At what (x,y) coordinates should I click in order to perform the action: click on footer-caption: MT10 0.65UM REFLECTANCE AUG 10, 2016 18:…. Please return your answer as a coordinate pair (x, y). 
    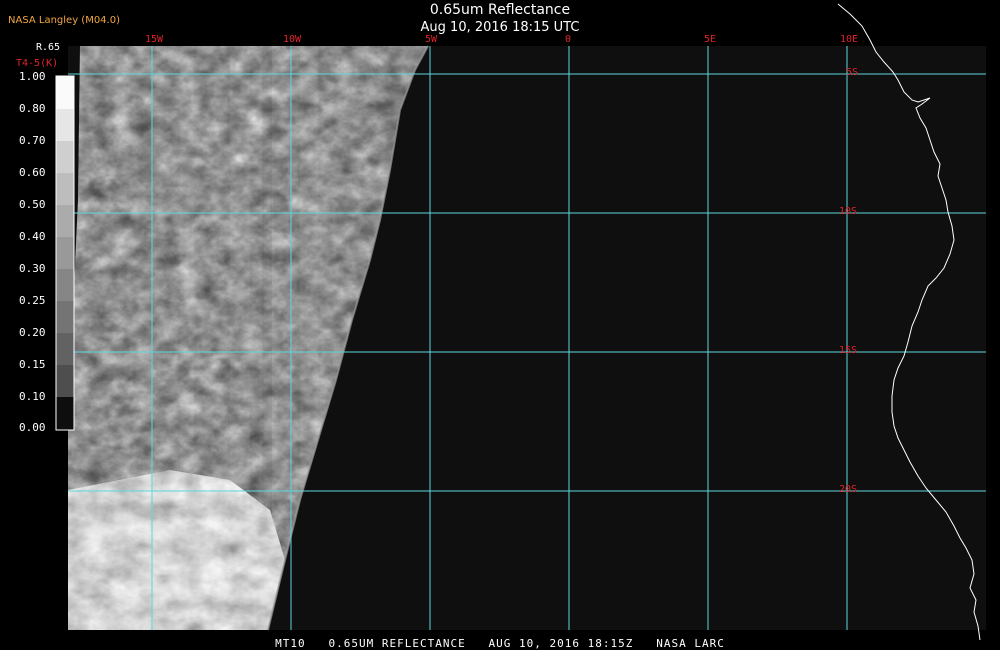
    Looking at the image, I should click on (500, 643).